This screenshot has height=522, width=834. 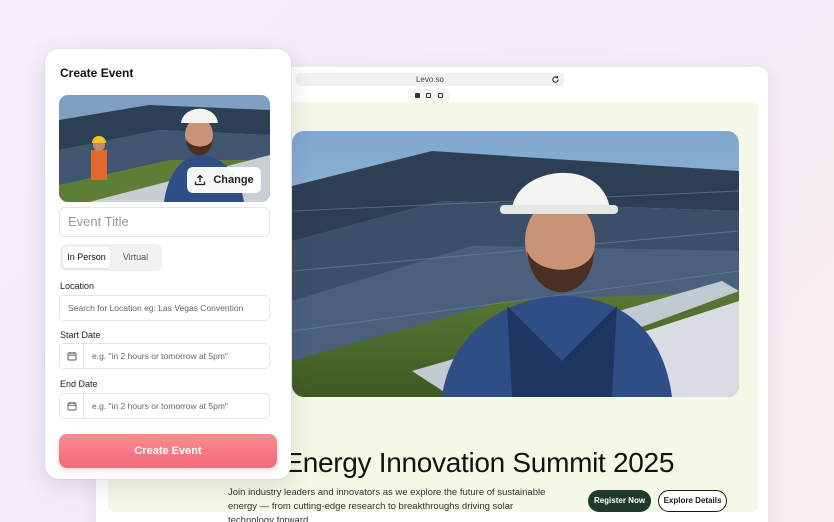 I want to click on toggle-in-person: In Person, so click(x=86, y=257).